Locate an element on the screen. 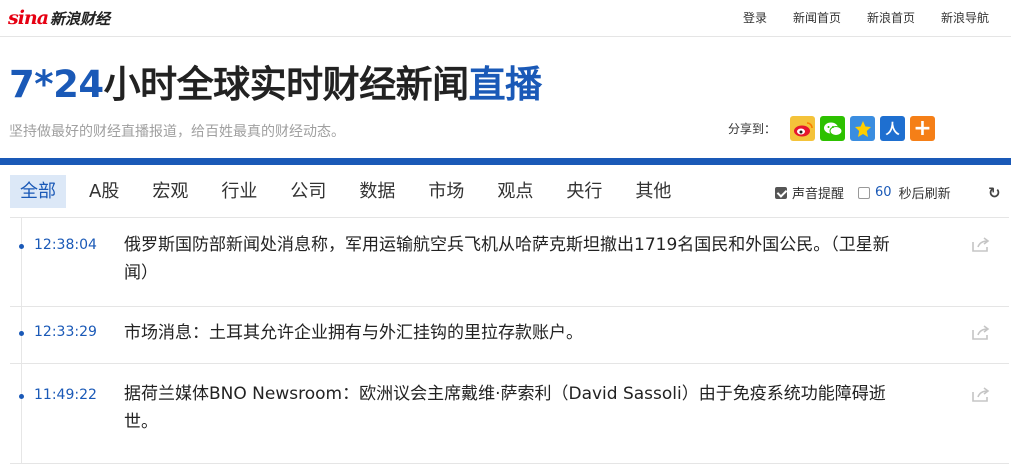 The image size is (1011, 464). sina-finance-logo: sina 新浪财经 is located at coordinates (59, 18).